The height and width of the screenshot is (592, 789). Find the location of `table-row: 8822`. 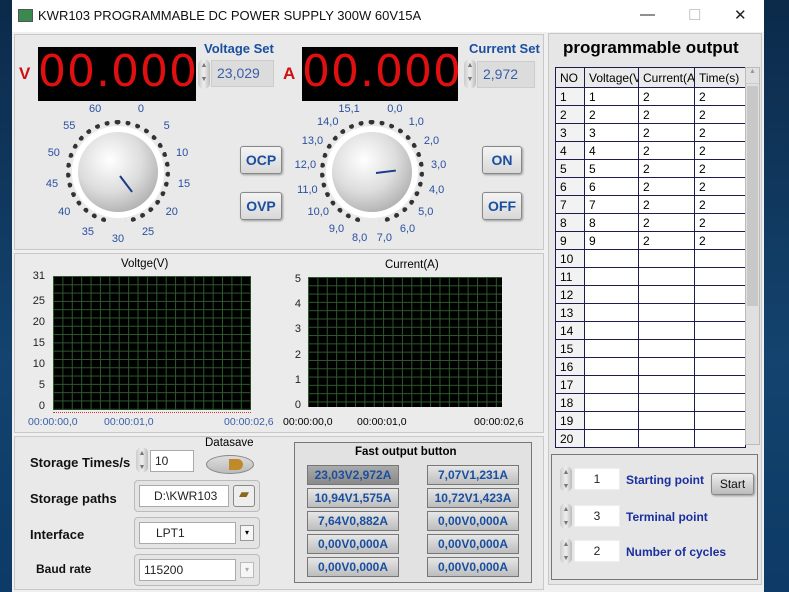

table-row: 8822 is located at coordinates (650, 222).